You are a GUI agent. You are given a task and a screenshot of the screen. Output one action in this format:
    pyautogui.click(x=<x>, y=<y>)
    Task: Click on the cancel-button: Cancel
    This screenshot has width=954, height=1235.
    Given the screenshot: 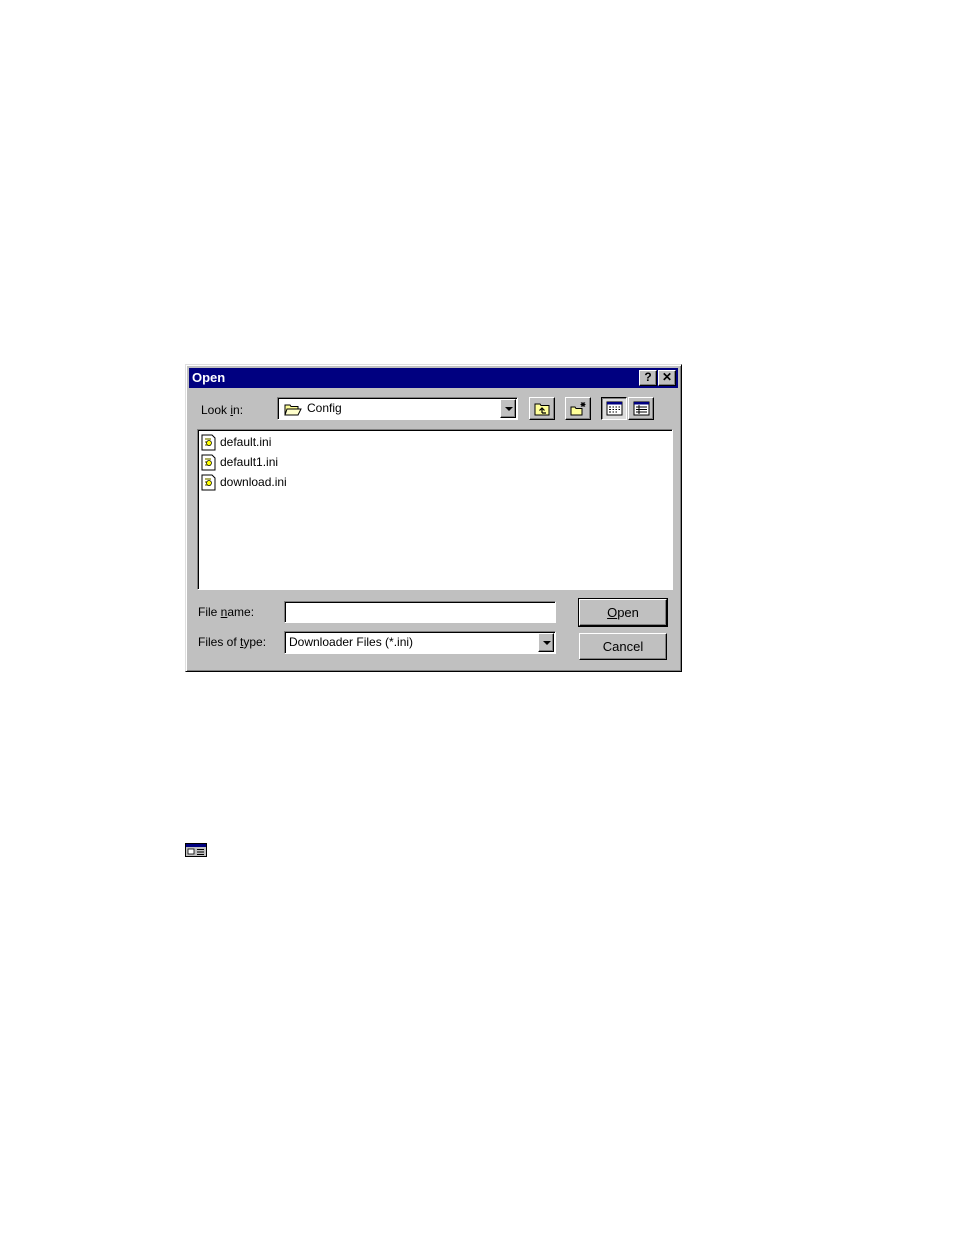 What is the action you would take?
    pyautogui.click(x=623, y=646)
    